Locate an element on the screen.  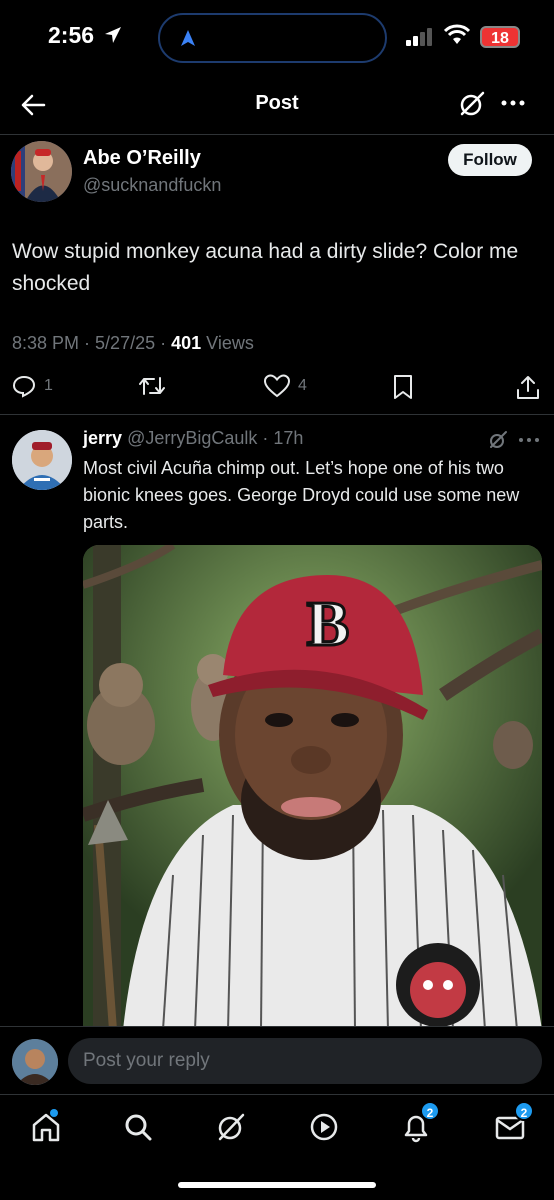
post-actions: 1 4 is located at coordinates (277, 388).